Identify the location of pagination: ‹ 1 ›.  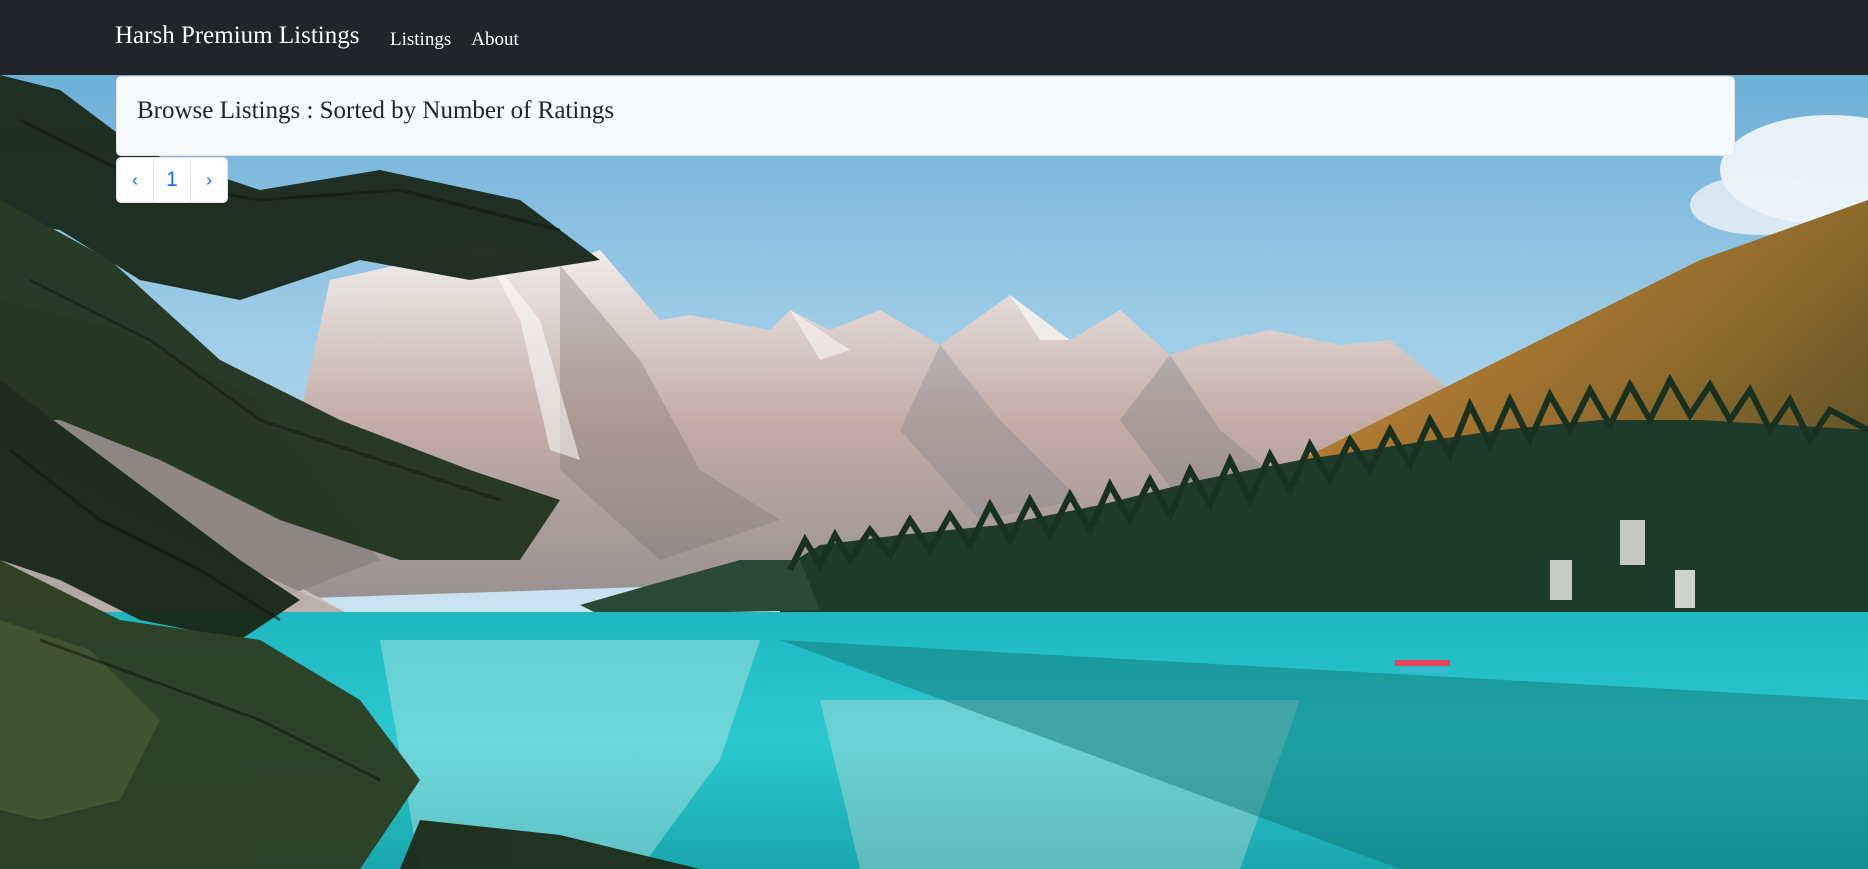
(172, 180).